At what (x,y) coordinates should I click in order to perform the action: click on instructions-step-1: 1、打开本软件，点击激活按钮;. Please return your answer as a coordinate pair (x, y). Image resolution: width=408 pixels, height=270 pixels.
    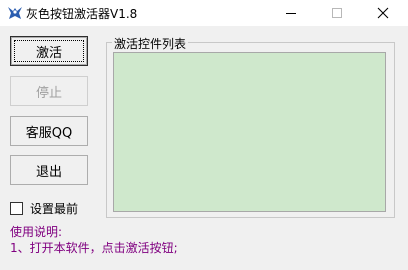
    Looking at the image, I should click on (94, 248).